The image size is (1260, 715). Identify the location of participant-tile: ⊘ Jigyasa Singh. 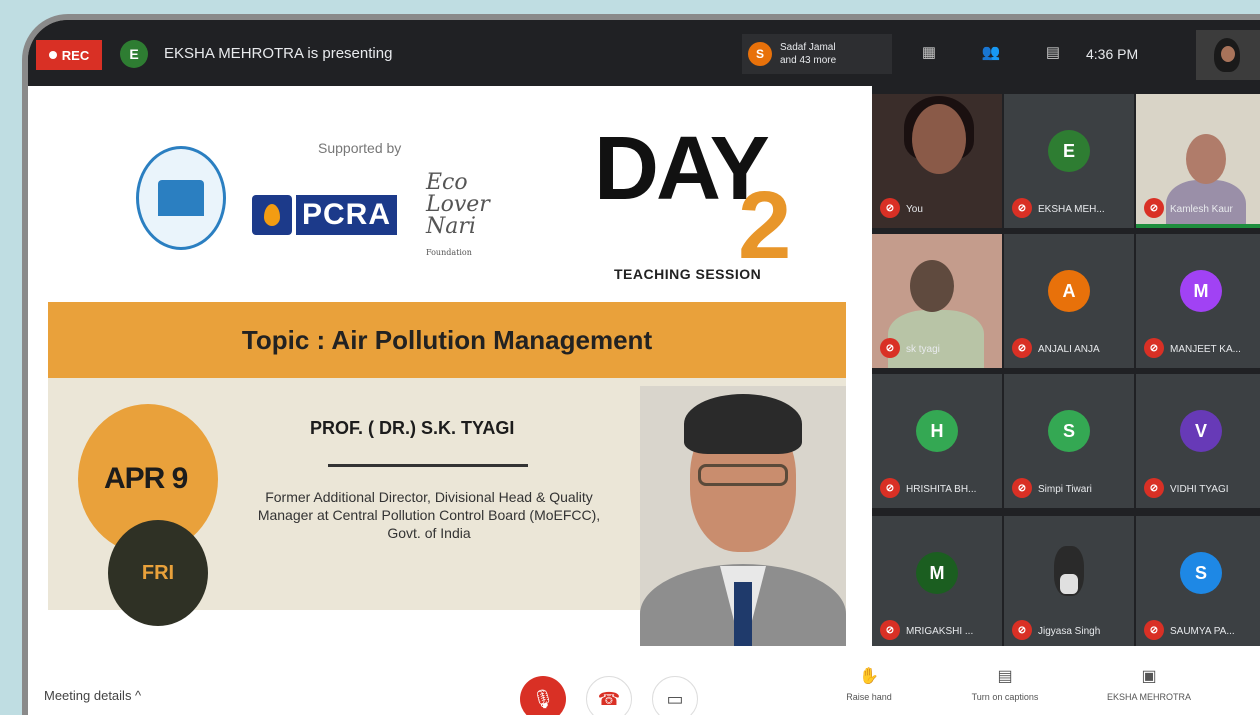
(1069, 583).